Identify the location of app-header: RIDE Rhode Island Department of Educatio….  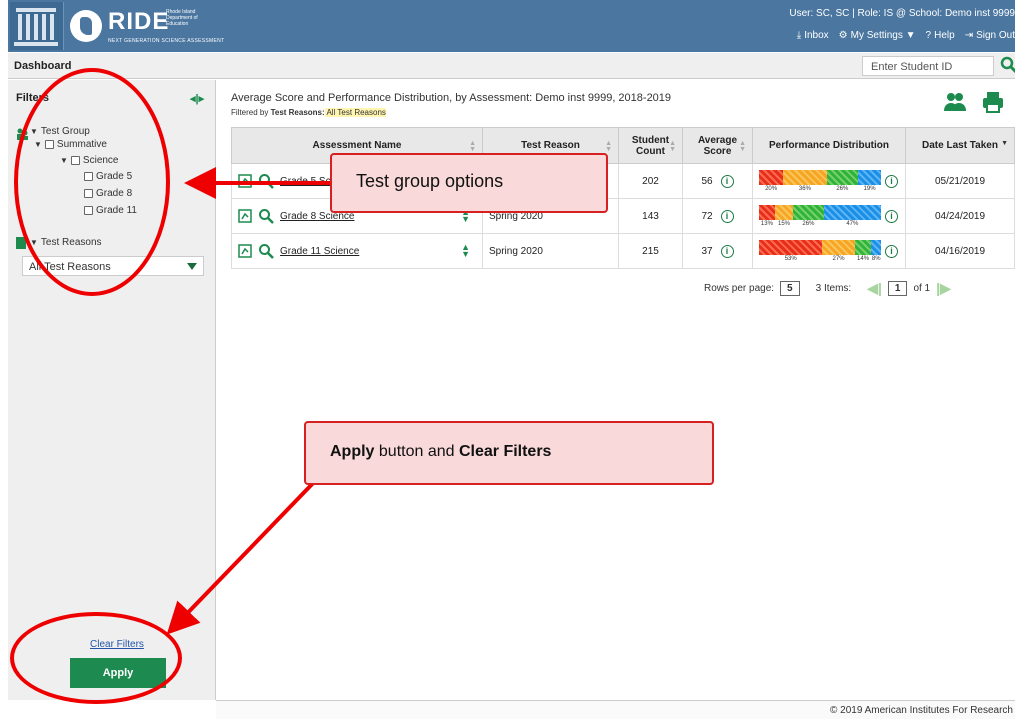
(511, 26).